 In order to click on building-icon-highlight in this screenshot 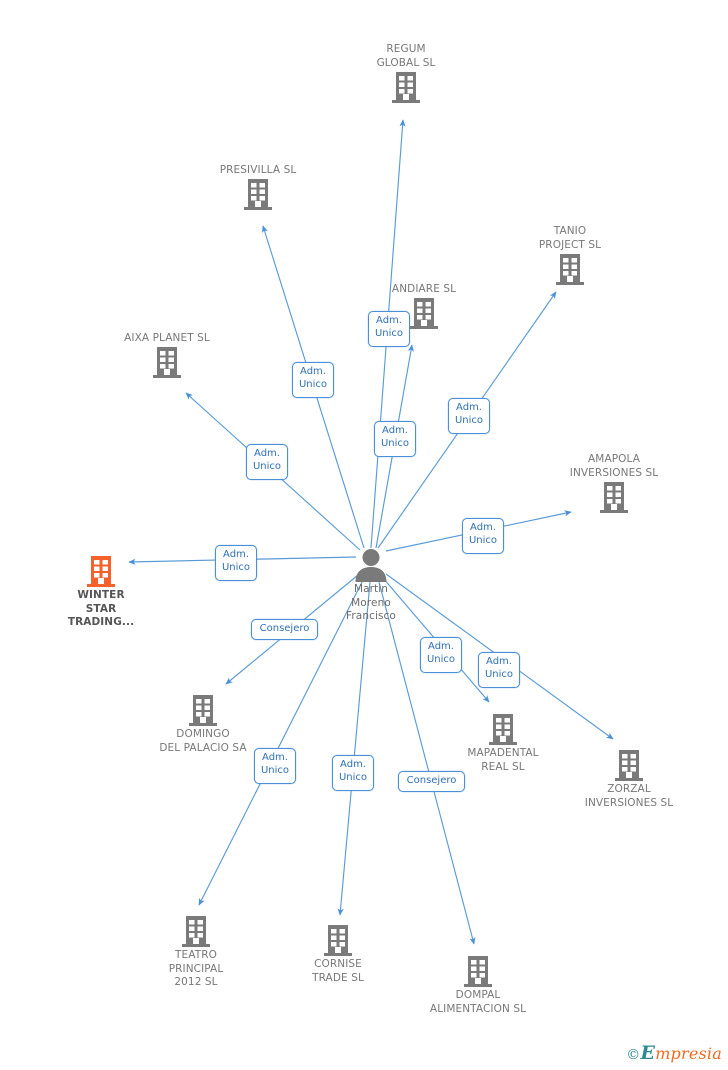, I will do `click(101, 571)`.